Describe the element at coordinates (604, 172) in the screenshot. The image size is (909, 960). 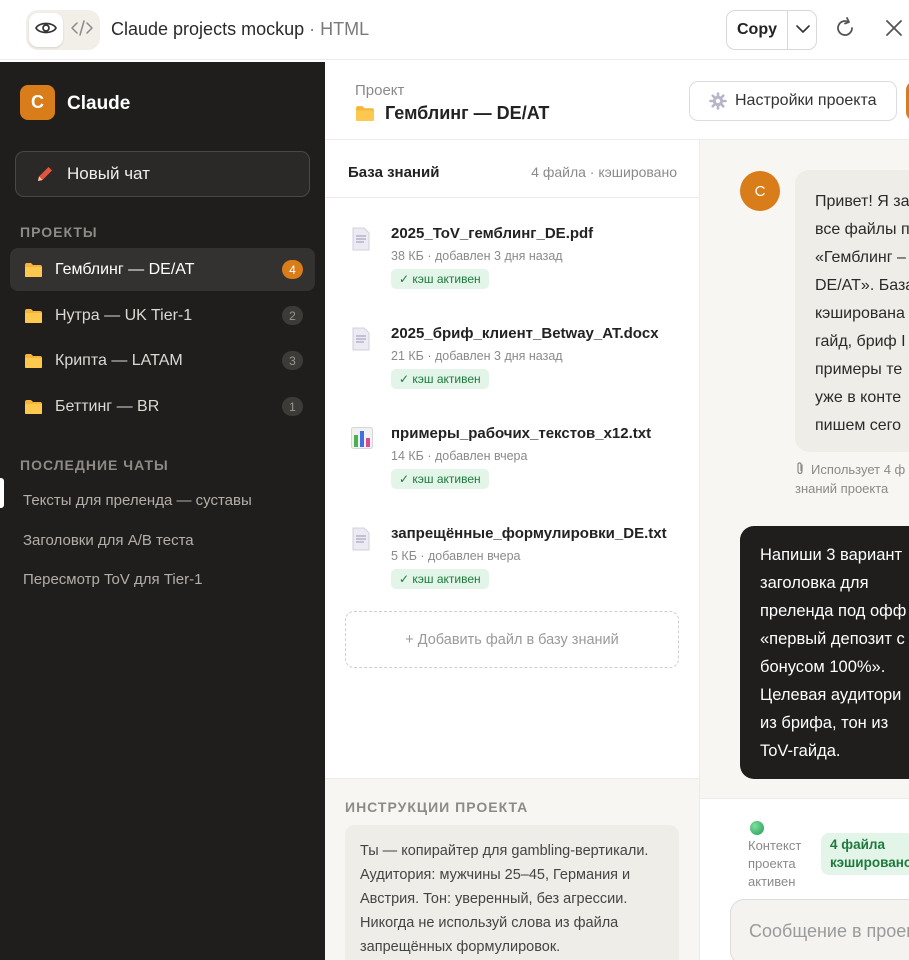
I see `knowledge-base-meta: 4 файла · кэшировано` at that location.